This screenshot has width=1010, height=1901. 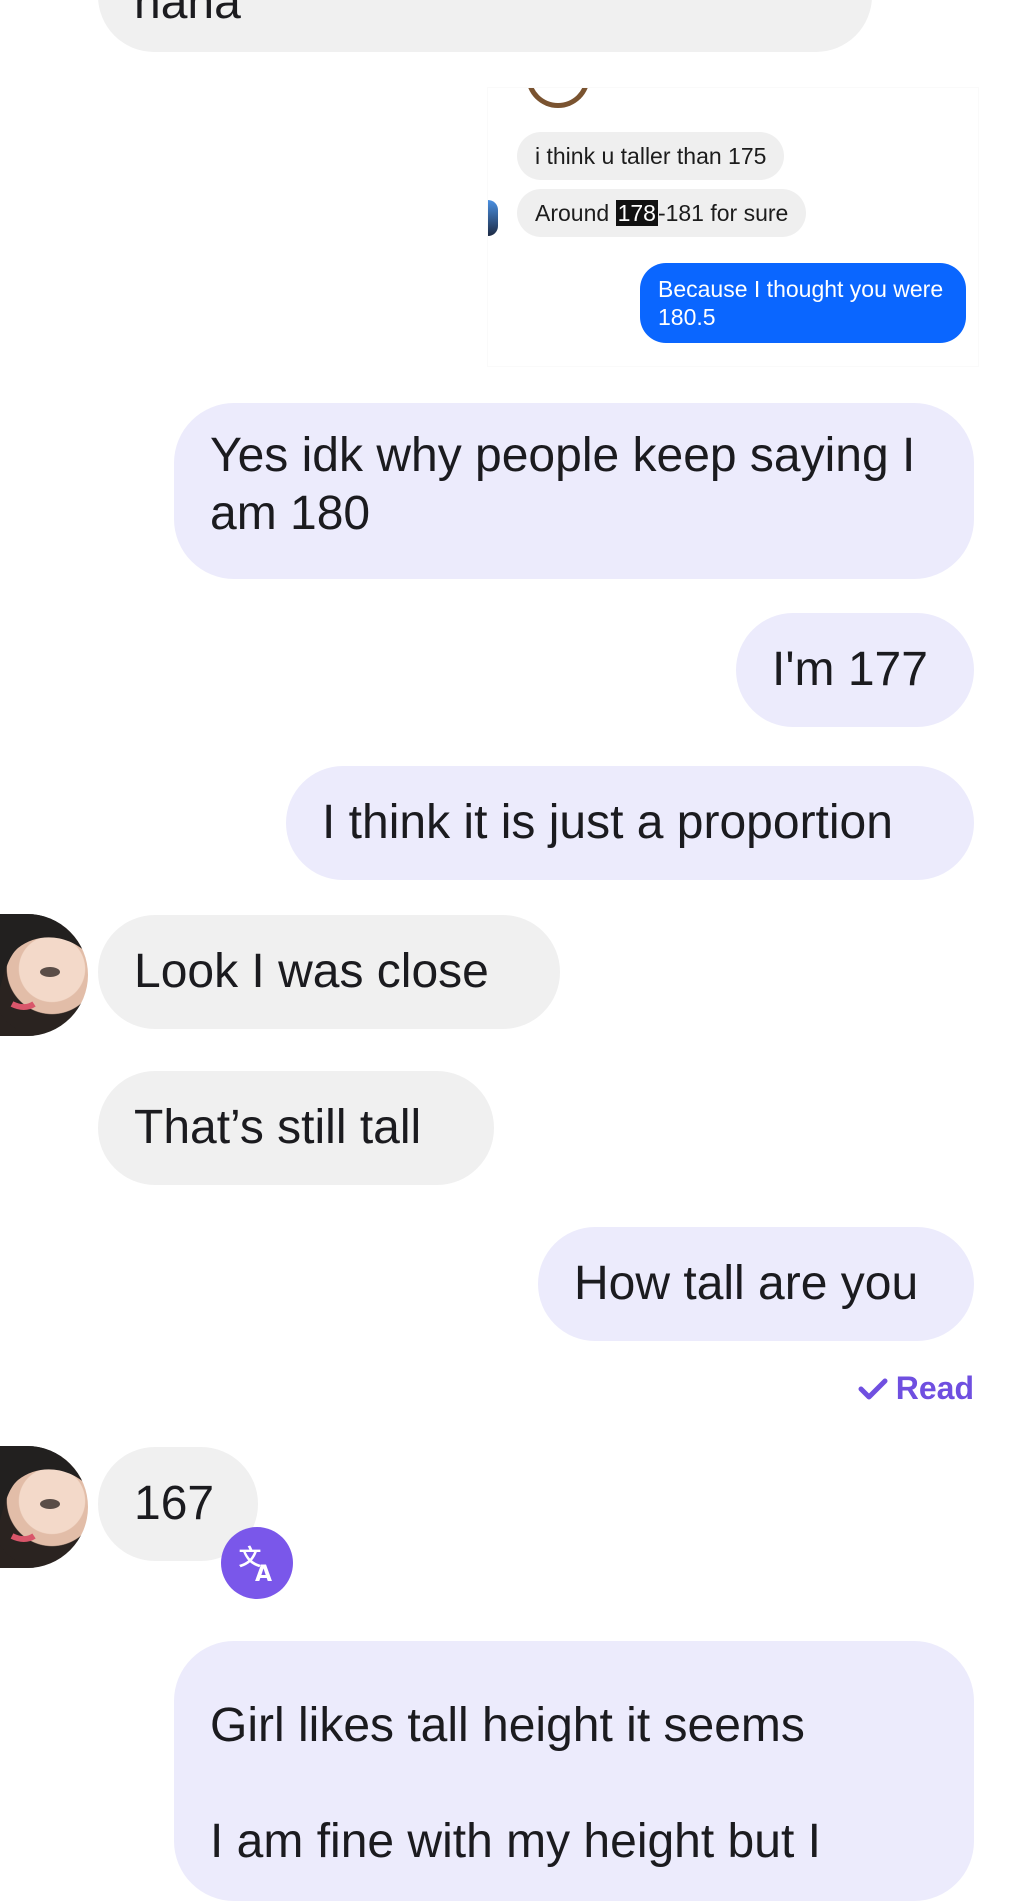 I want to click on svg-text: A, so click(x=263, y=1573).